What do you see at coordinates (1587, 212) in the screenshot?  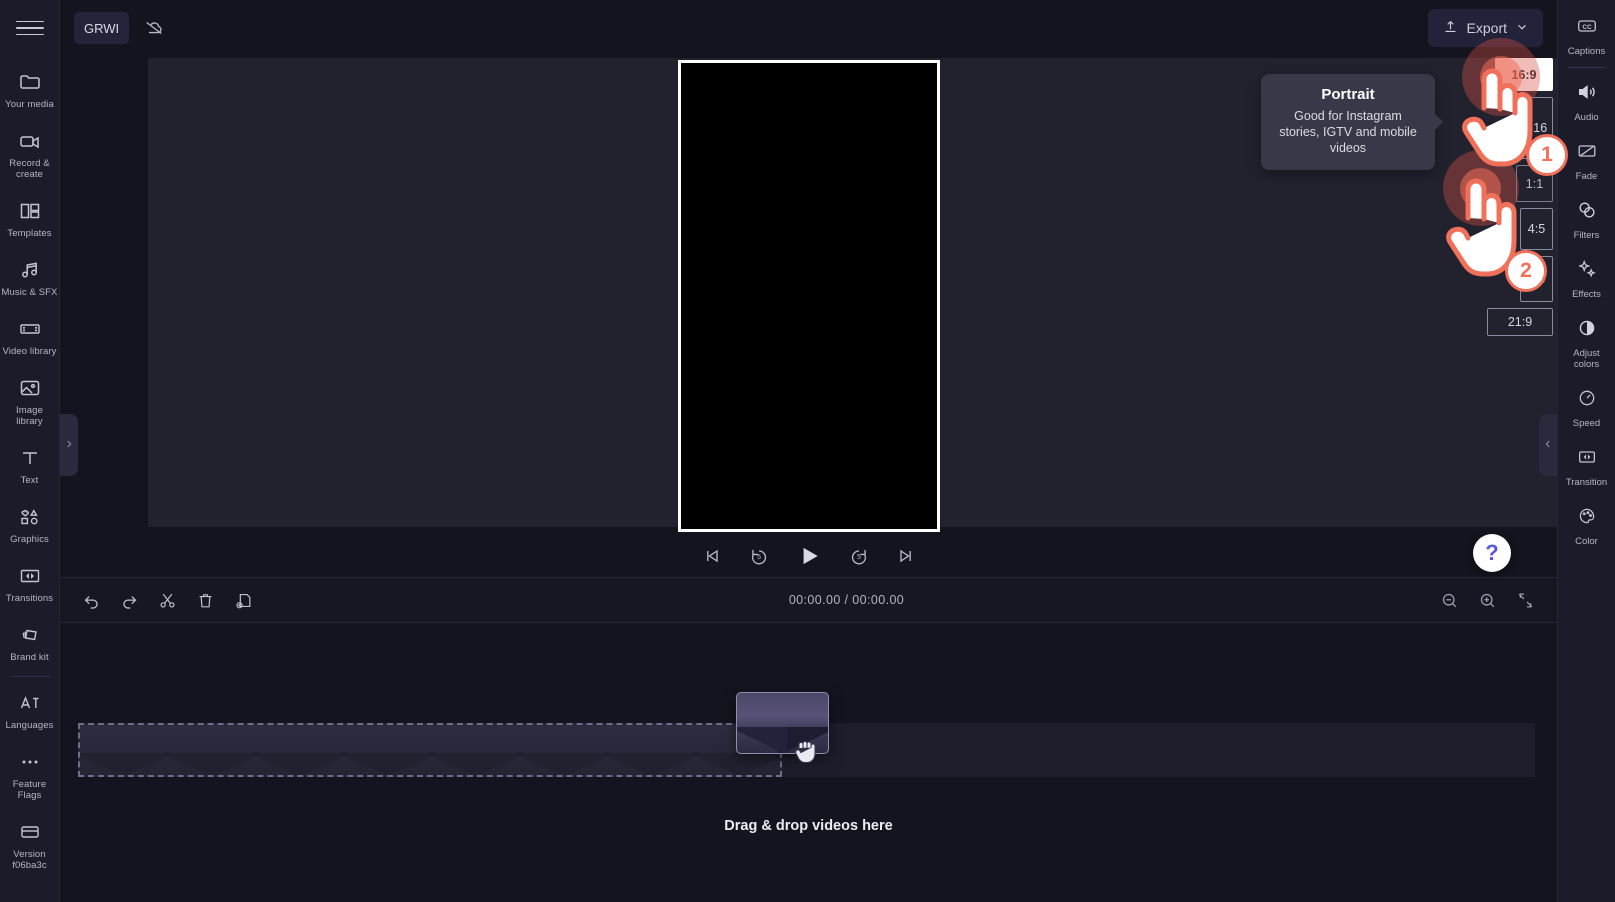 I see `filters-circles-icon` at bounding box center [1587, 212].